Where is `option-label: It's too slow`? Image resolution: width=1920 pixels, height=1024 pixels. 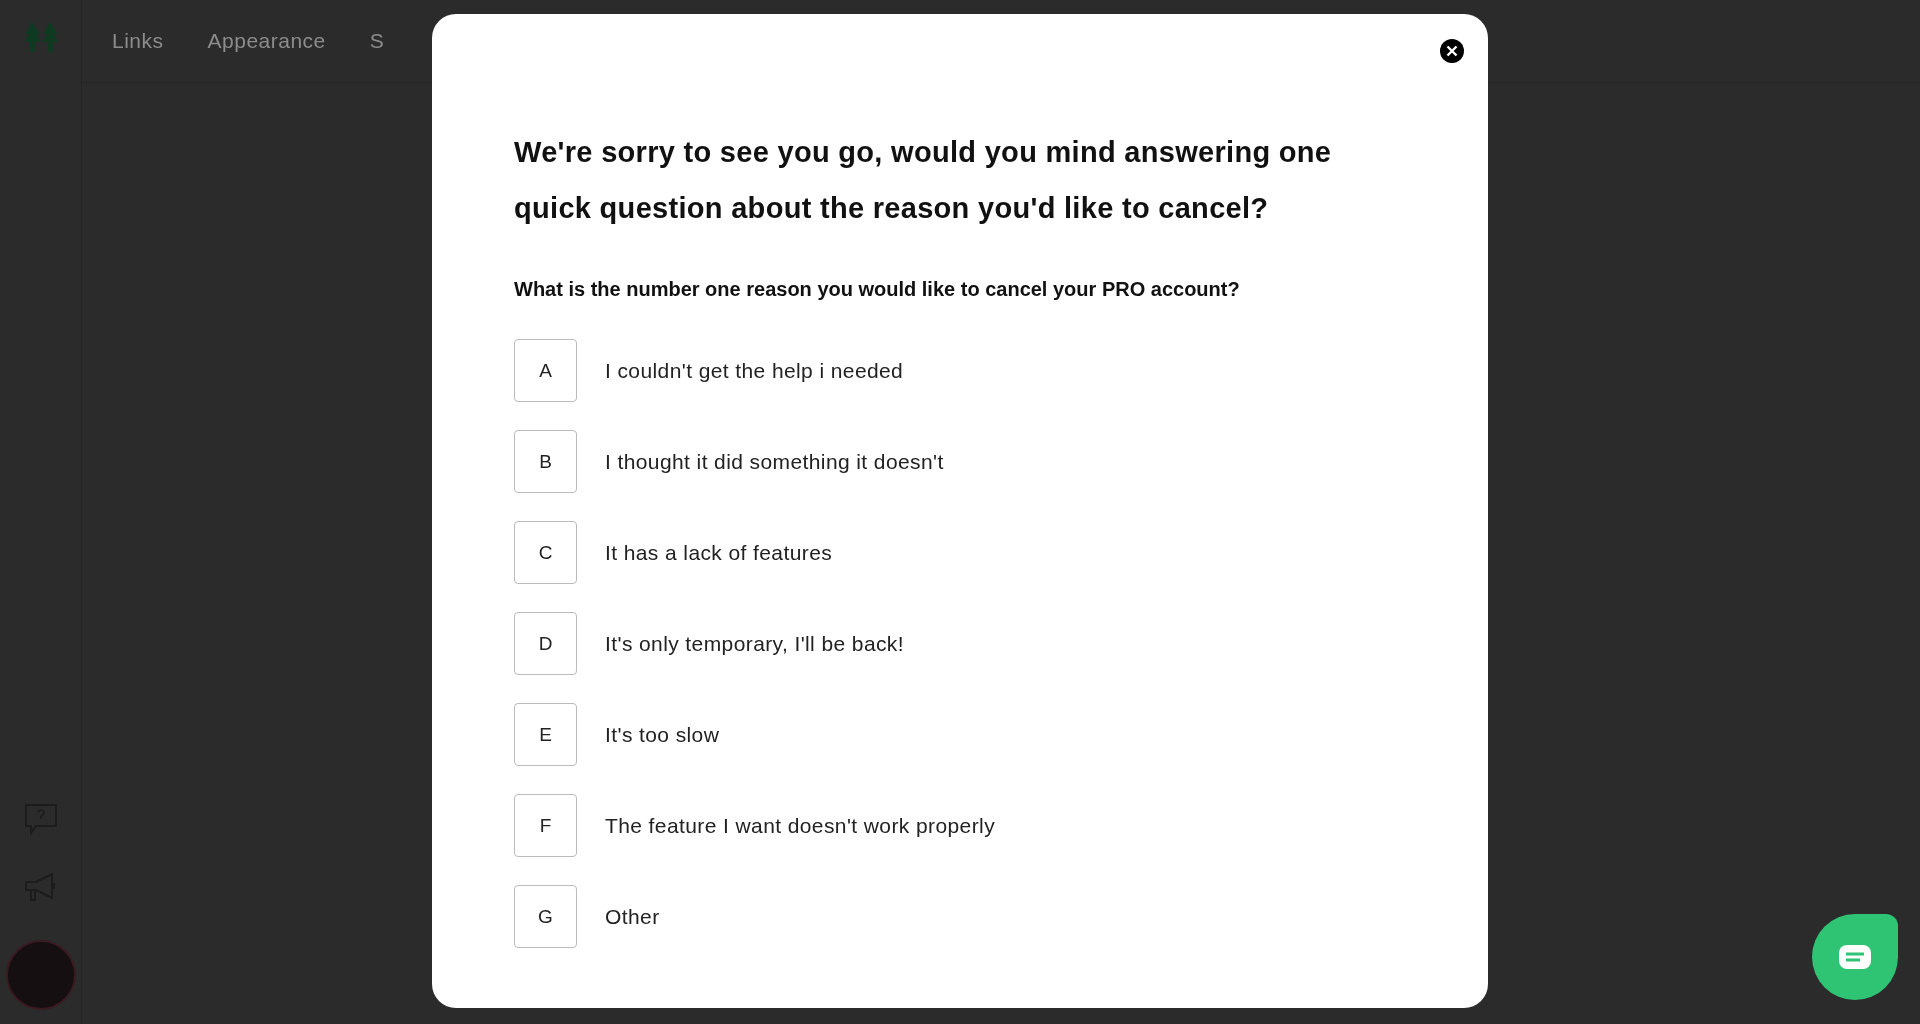
option-label: It's too slow is located at coordinates (662, 734).